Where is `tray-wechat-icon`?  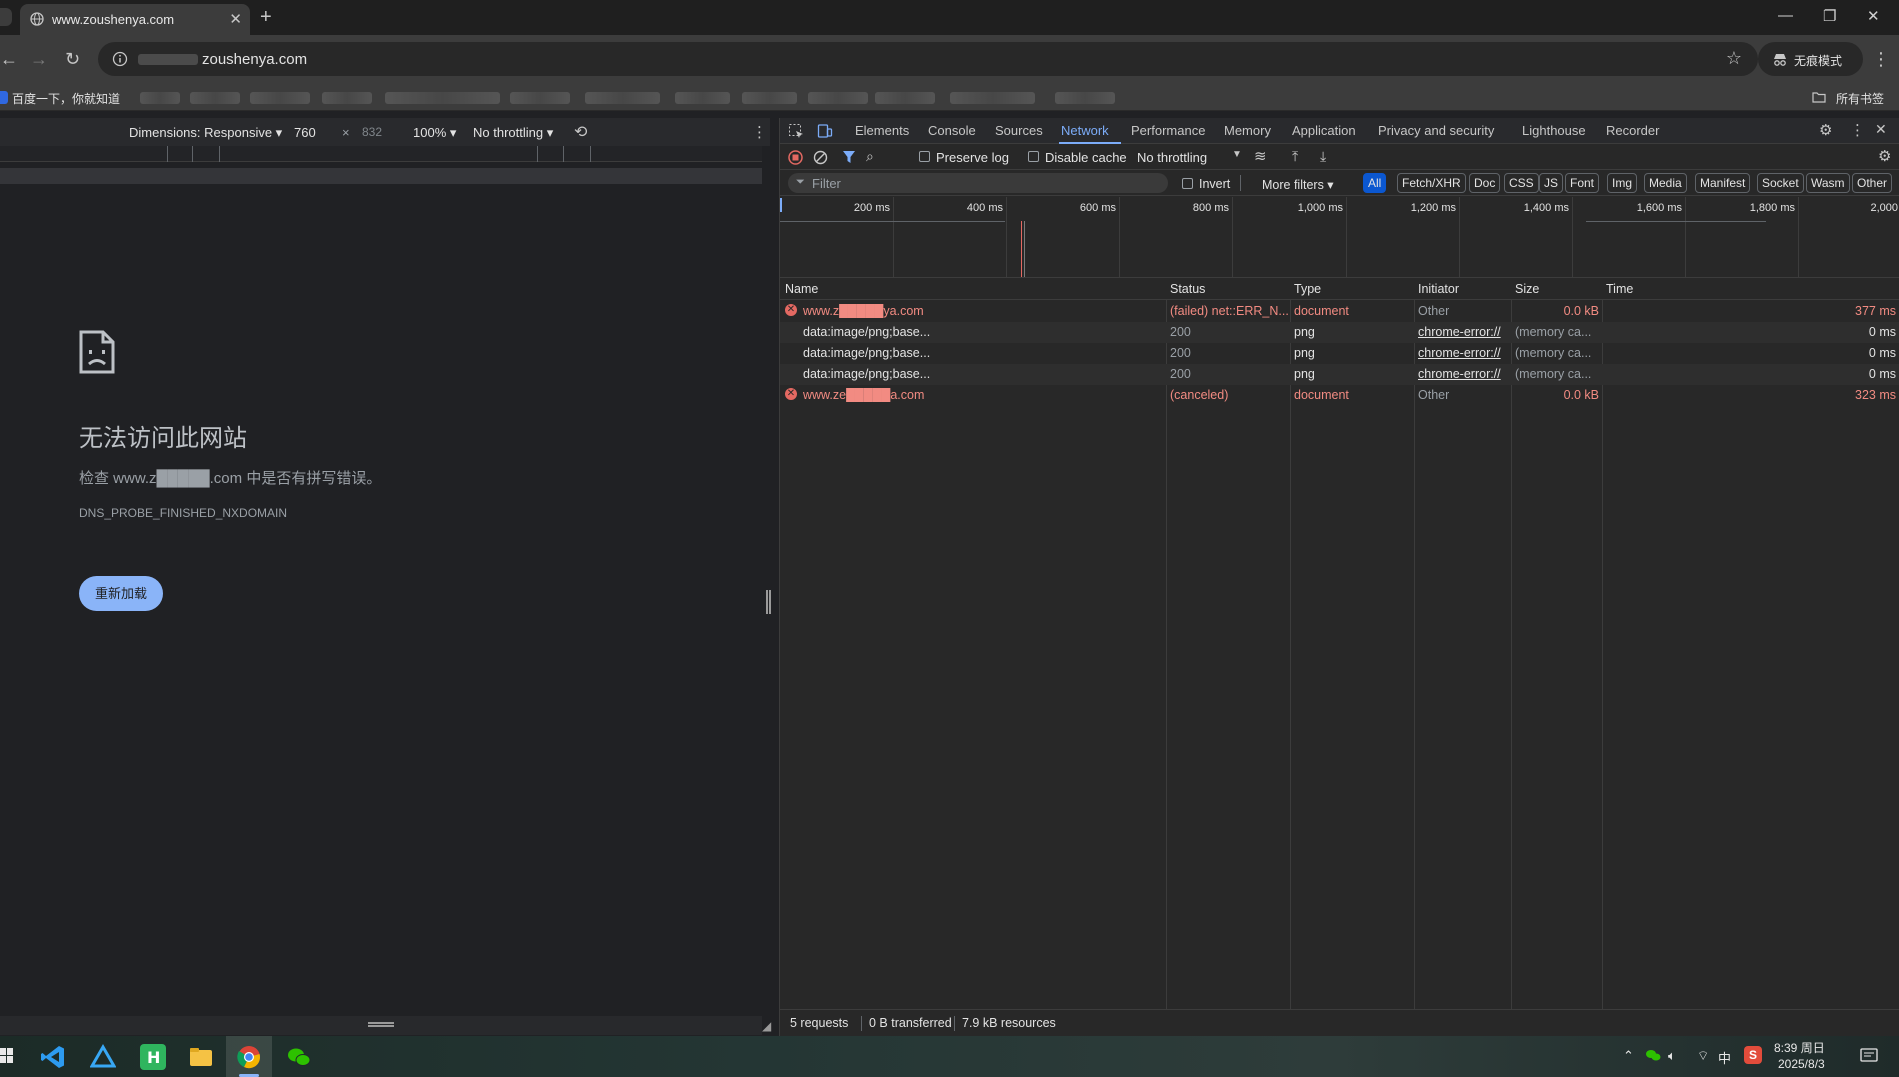
tray-wechat-icon is located at coordinates (1653, 1055).